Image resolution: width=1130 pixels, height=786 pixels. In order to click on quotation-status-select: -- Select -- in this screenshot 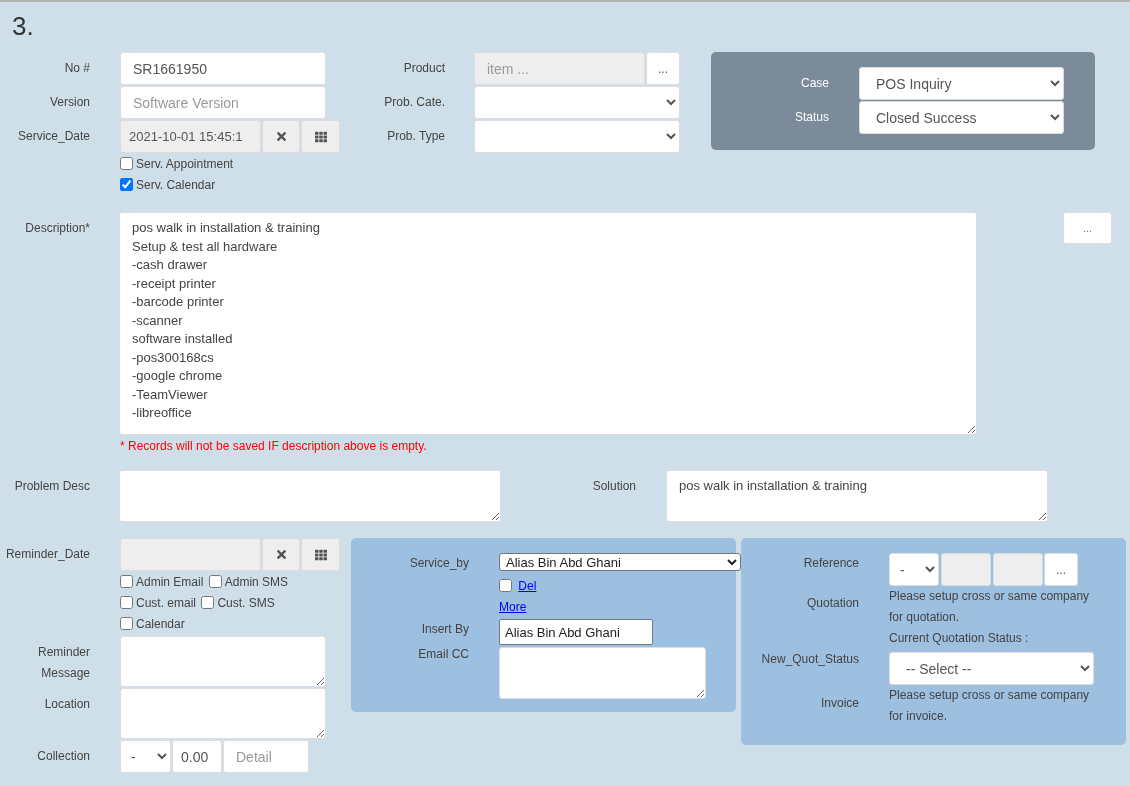, I will do `click(991, 668)`.